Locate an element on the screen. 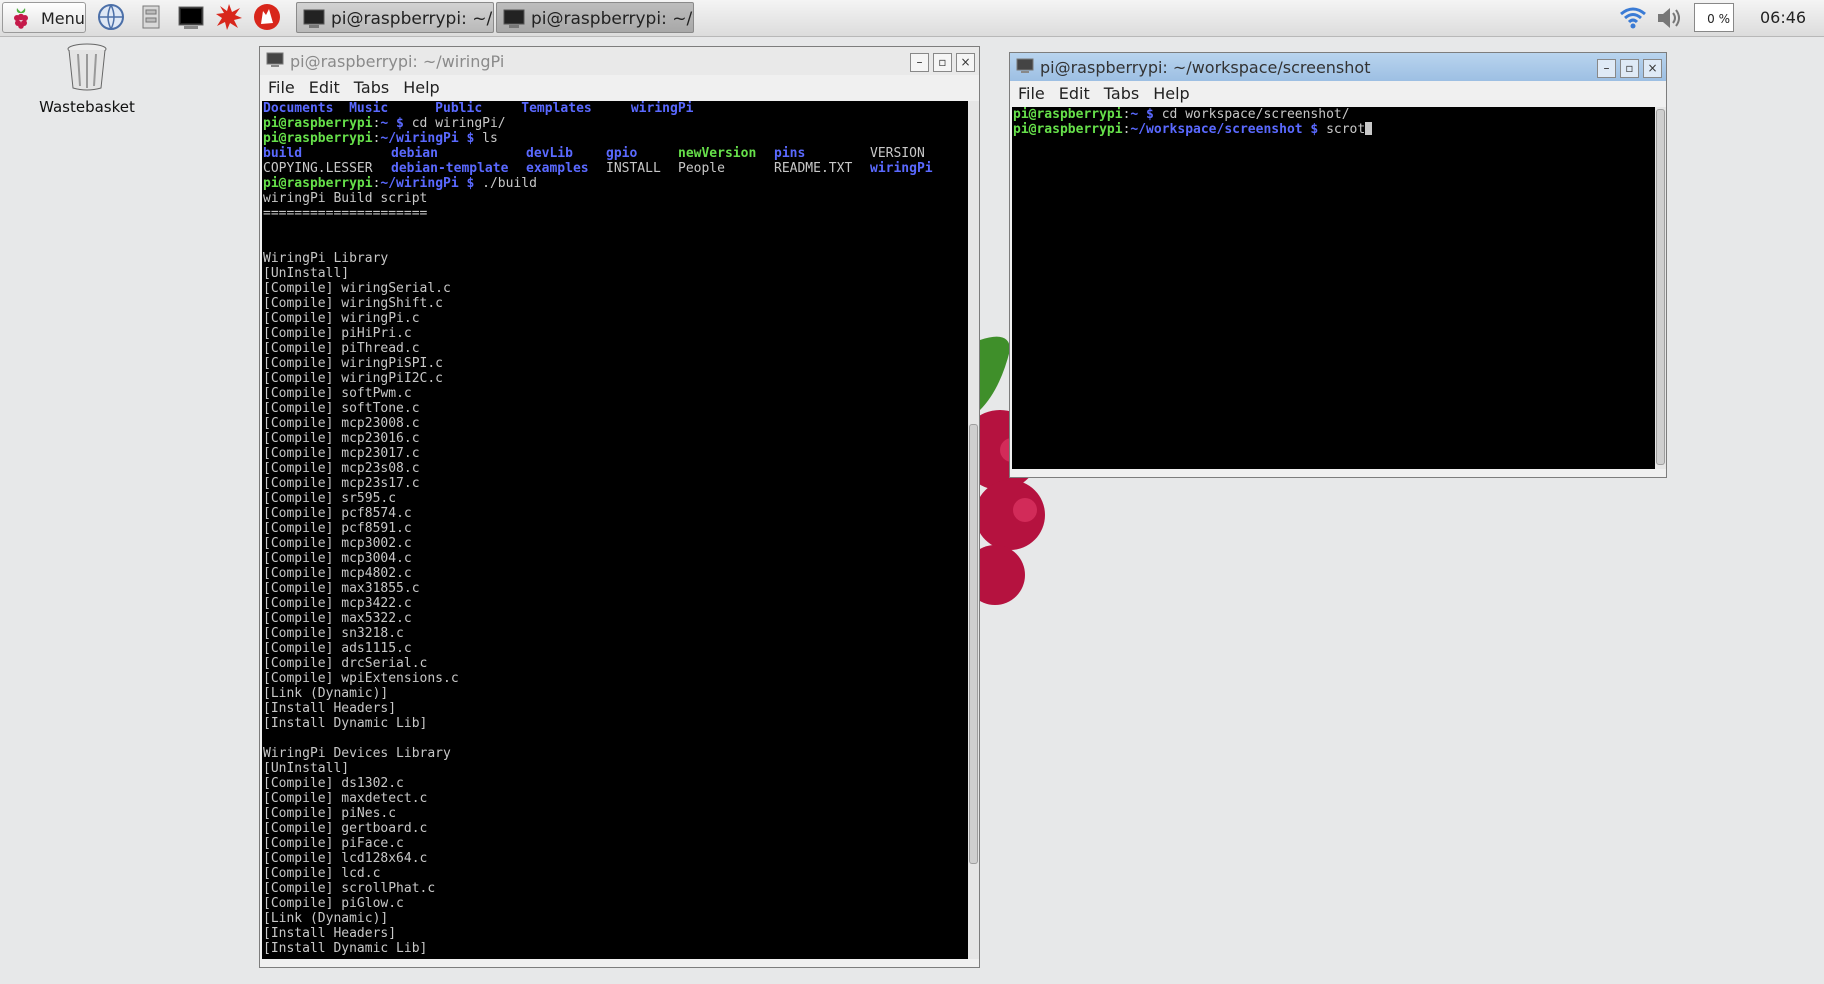  ls-entry: gpio is located at coordinates (622, 153).